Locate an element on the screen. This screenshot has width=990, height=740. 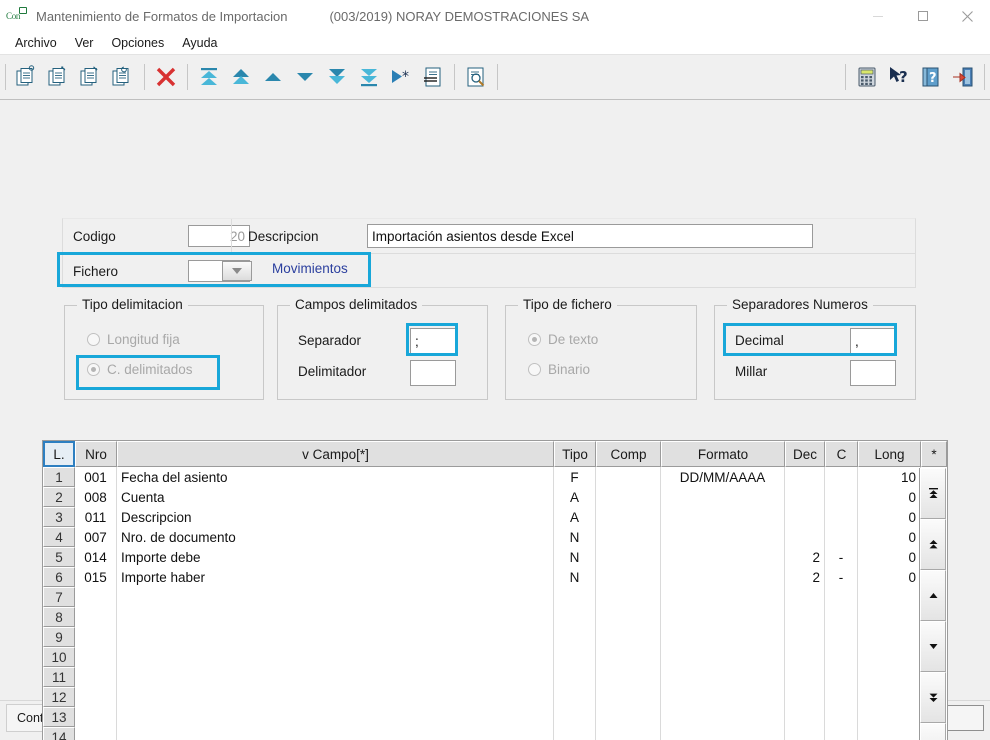
close-icon is located at coordinates (967, 16).